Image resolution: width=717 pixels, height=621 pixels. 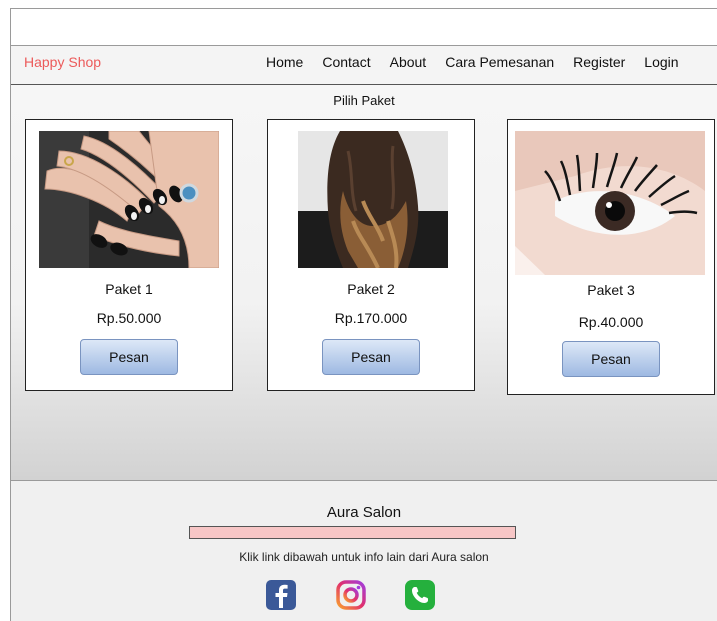 What do you see at coordinates (661, 62) in the screenshot?
I see `nav-login: Login` at bounding box center [661, 62].